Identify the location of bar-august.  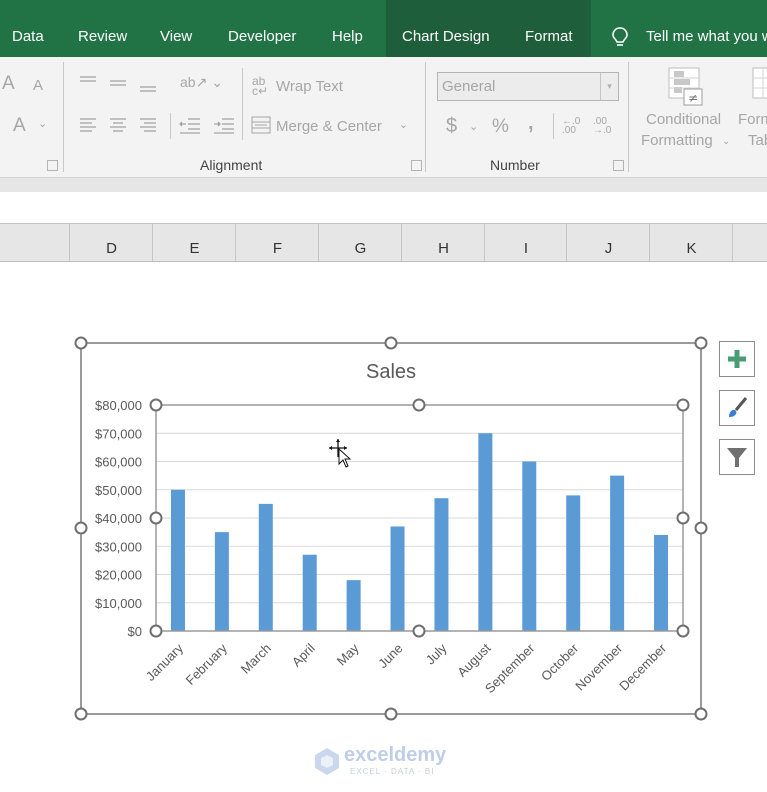
(485, 532).